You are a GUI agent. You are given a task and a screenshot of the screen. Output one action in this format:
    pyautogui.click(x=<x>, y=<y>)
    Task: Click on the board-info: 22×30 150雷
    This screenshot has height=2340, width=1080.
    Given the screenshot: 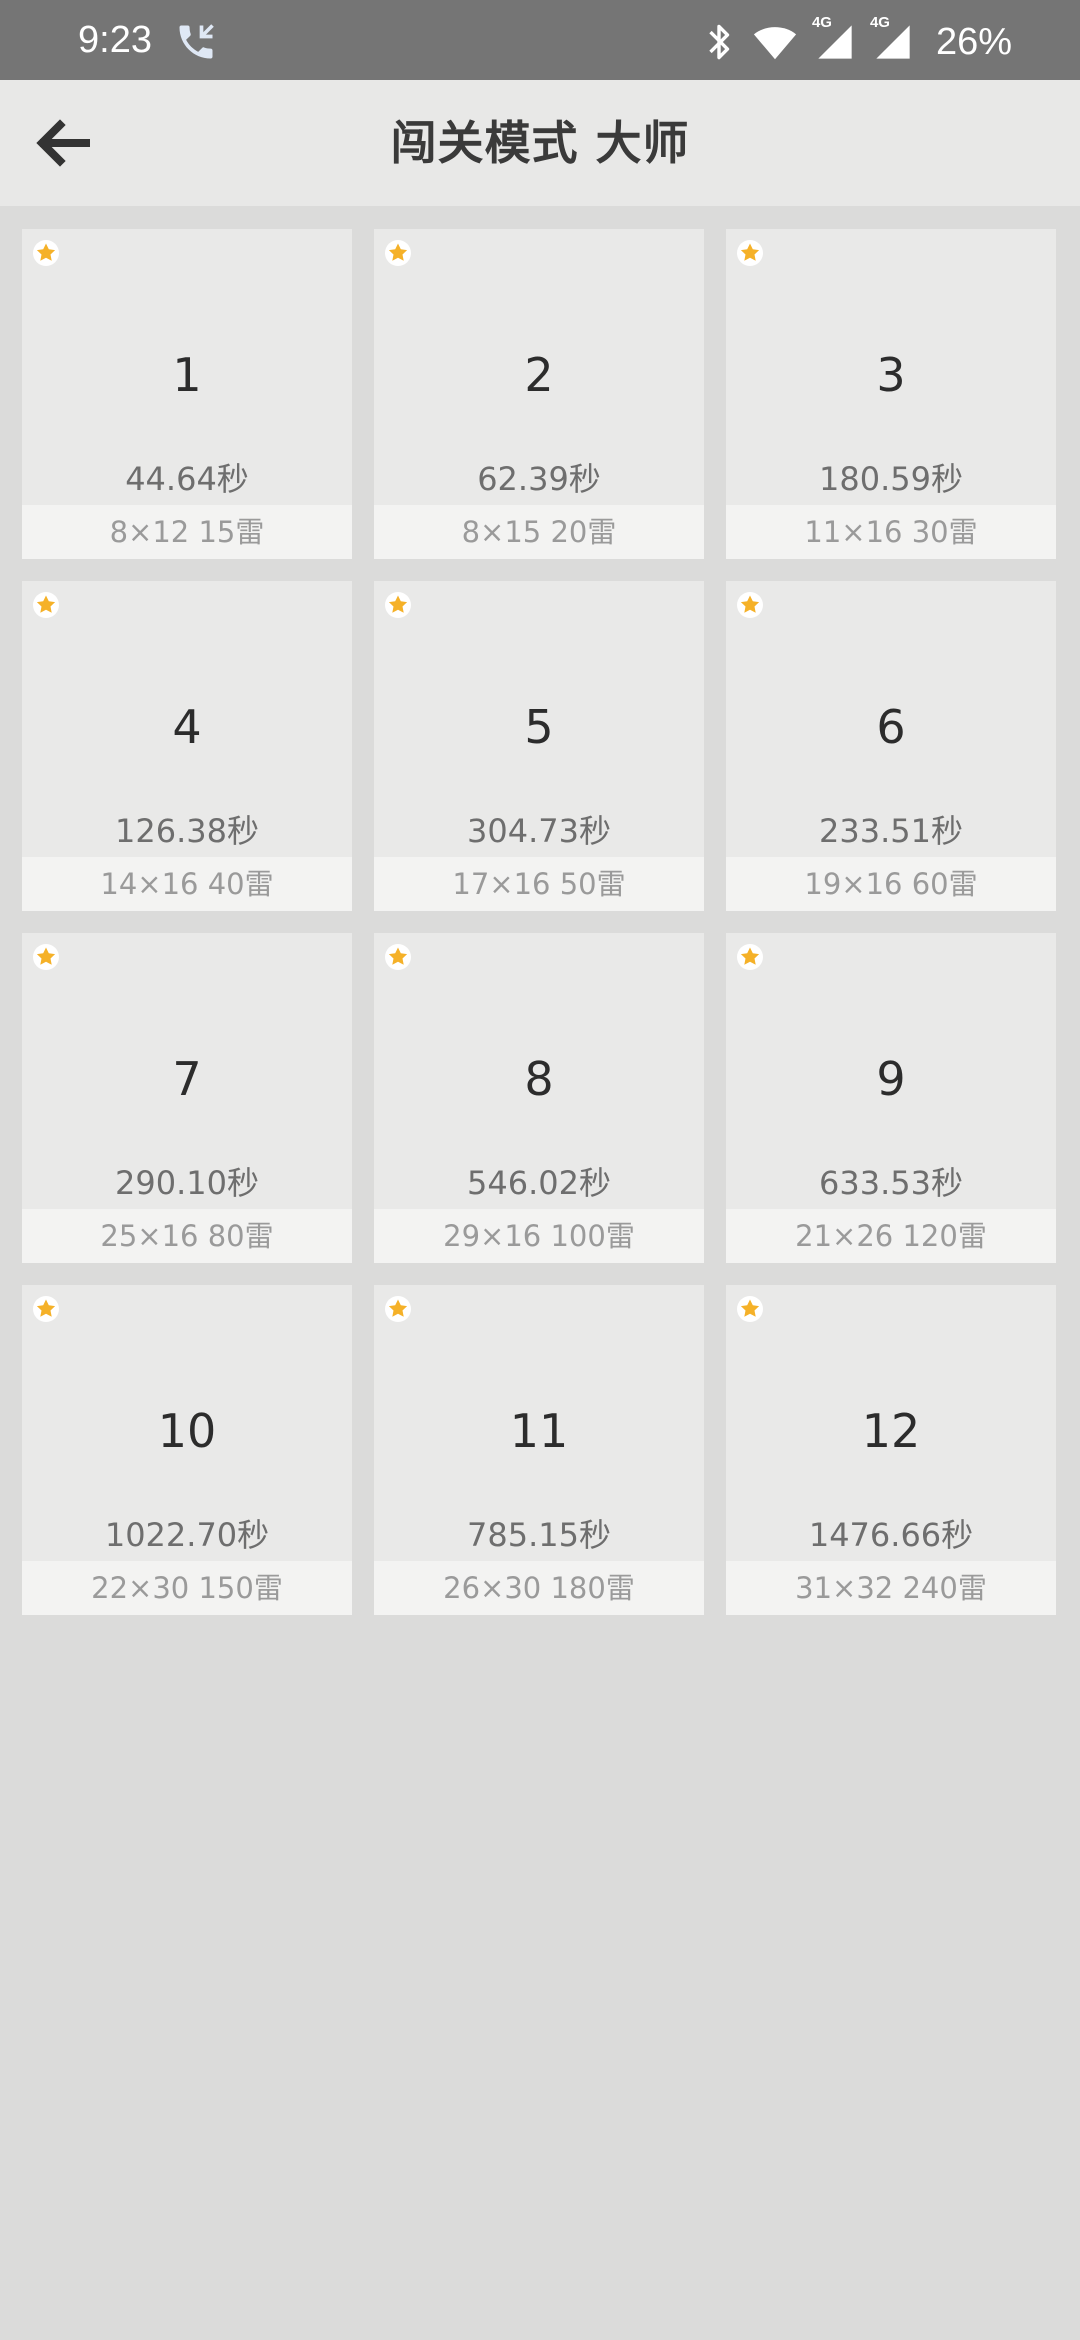 What is the action you would take?
    pyautogui.click(x=187, y=1588)
    